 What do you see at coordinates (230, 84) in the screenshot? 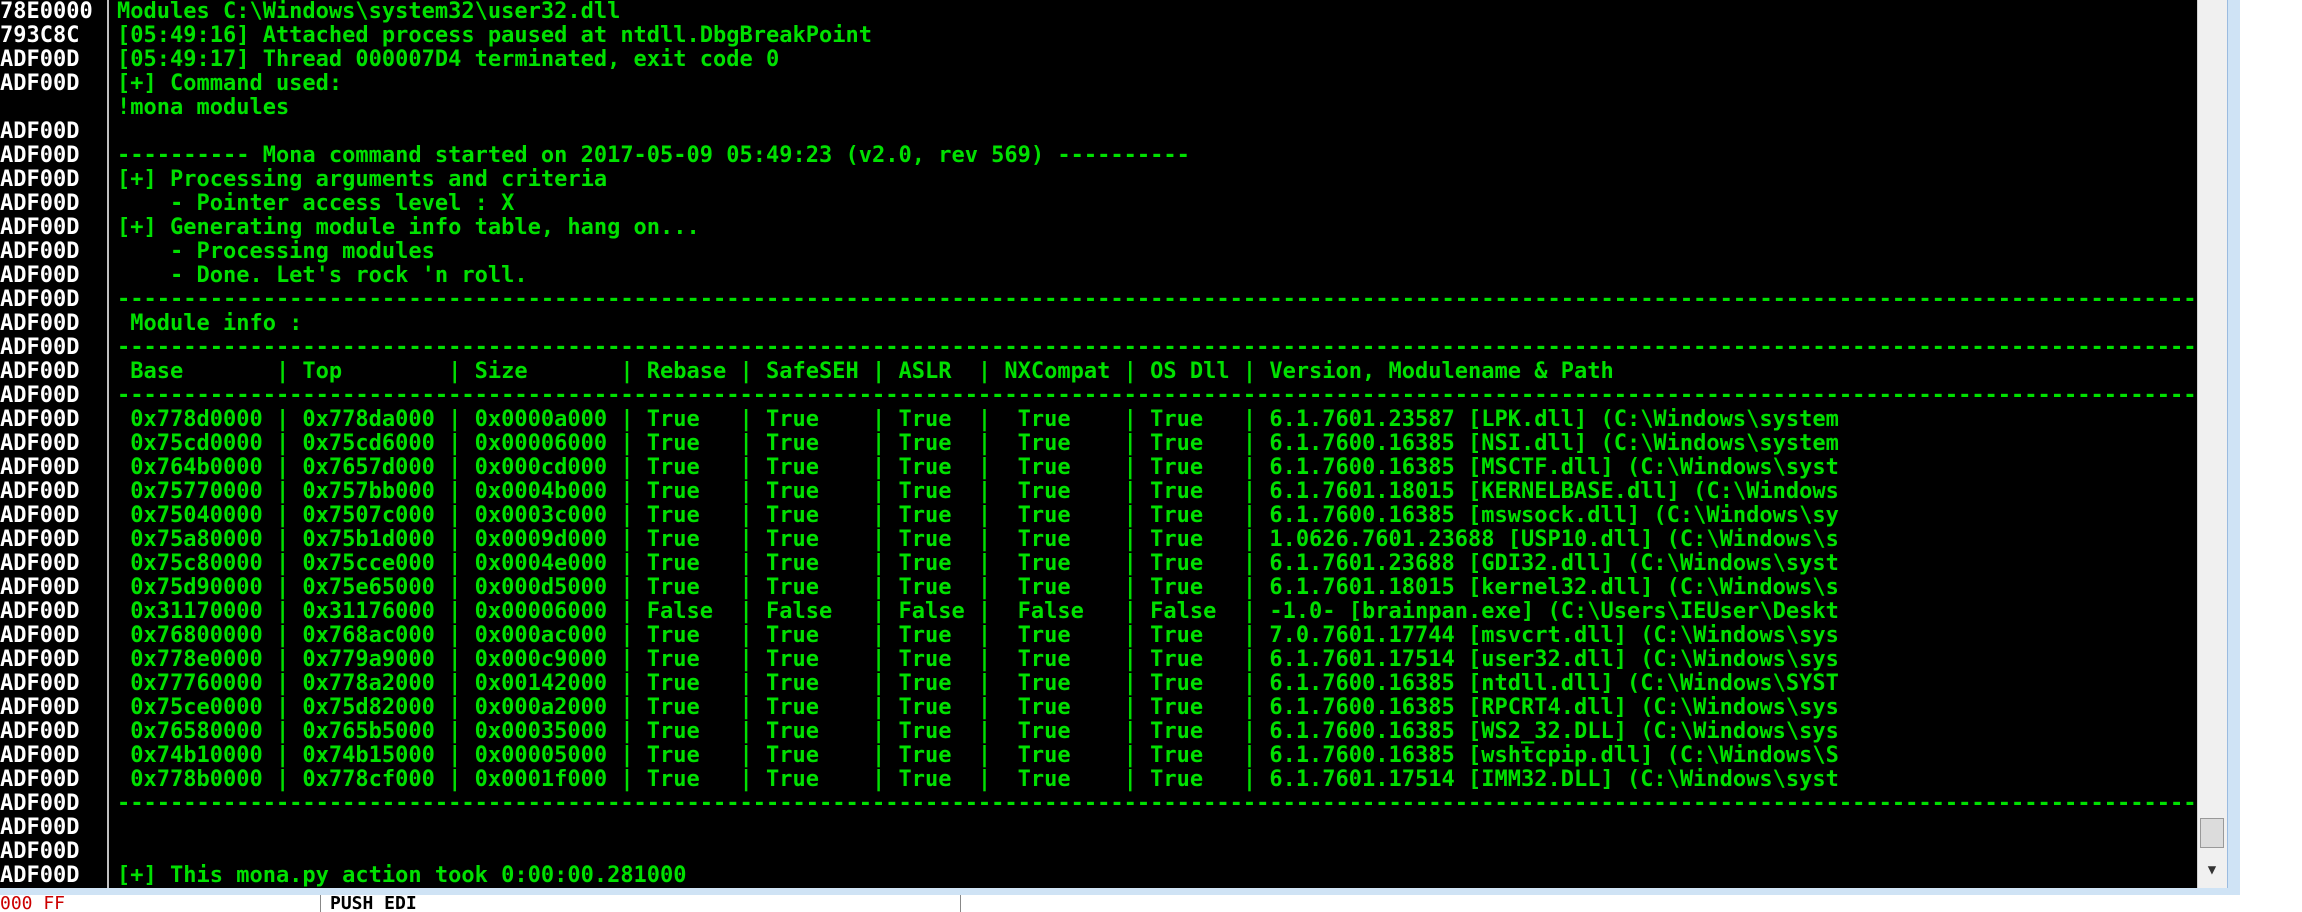
I see `log-line-command-used: [+] Command used:` at bounding box center [230, 84].